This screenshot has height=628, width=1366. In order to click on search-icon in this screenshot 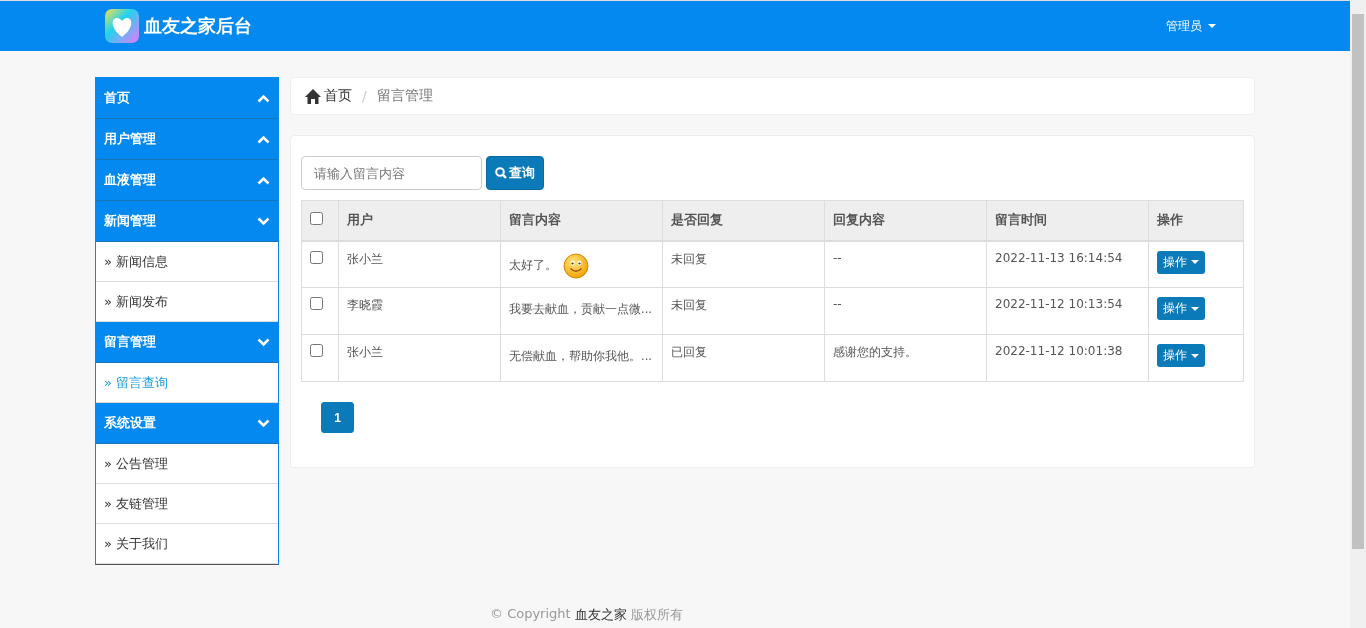, I will do `click(501, 173)`.